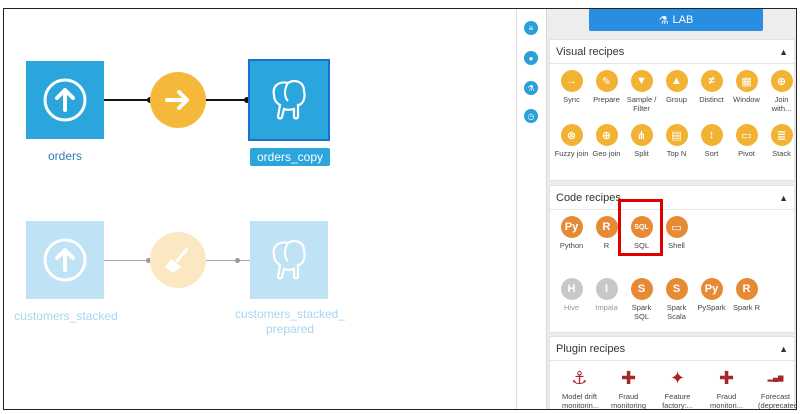  Describe the element at coordinates (66, 316) in the screenshot. I see `dataset-label-customers-stacked: customers_stacked` at that location.